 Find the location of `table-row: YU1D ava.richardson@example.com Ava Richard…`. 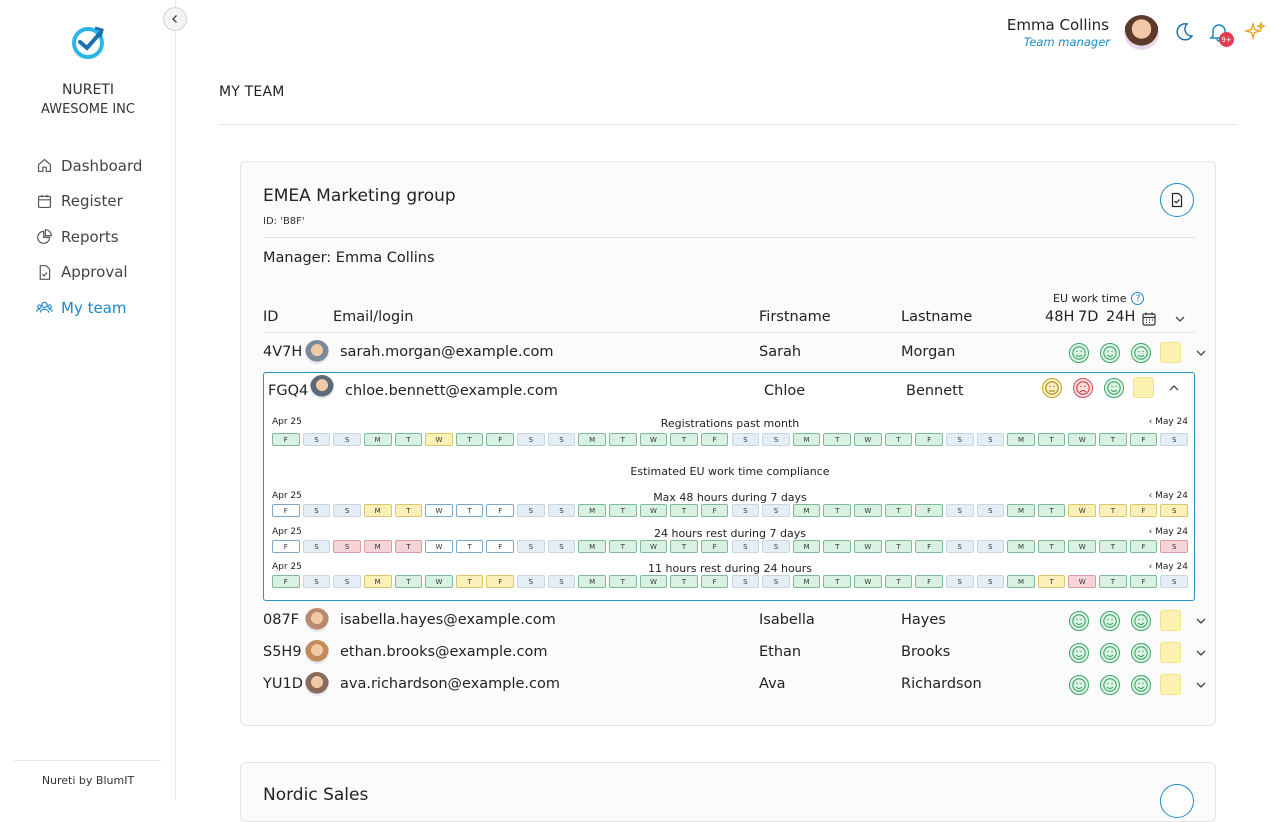

table-row: YU1D ava.richardson@example.com Ava Richard… is located at coordinates (734, 685).